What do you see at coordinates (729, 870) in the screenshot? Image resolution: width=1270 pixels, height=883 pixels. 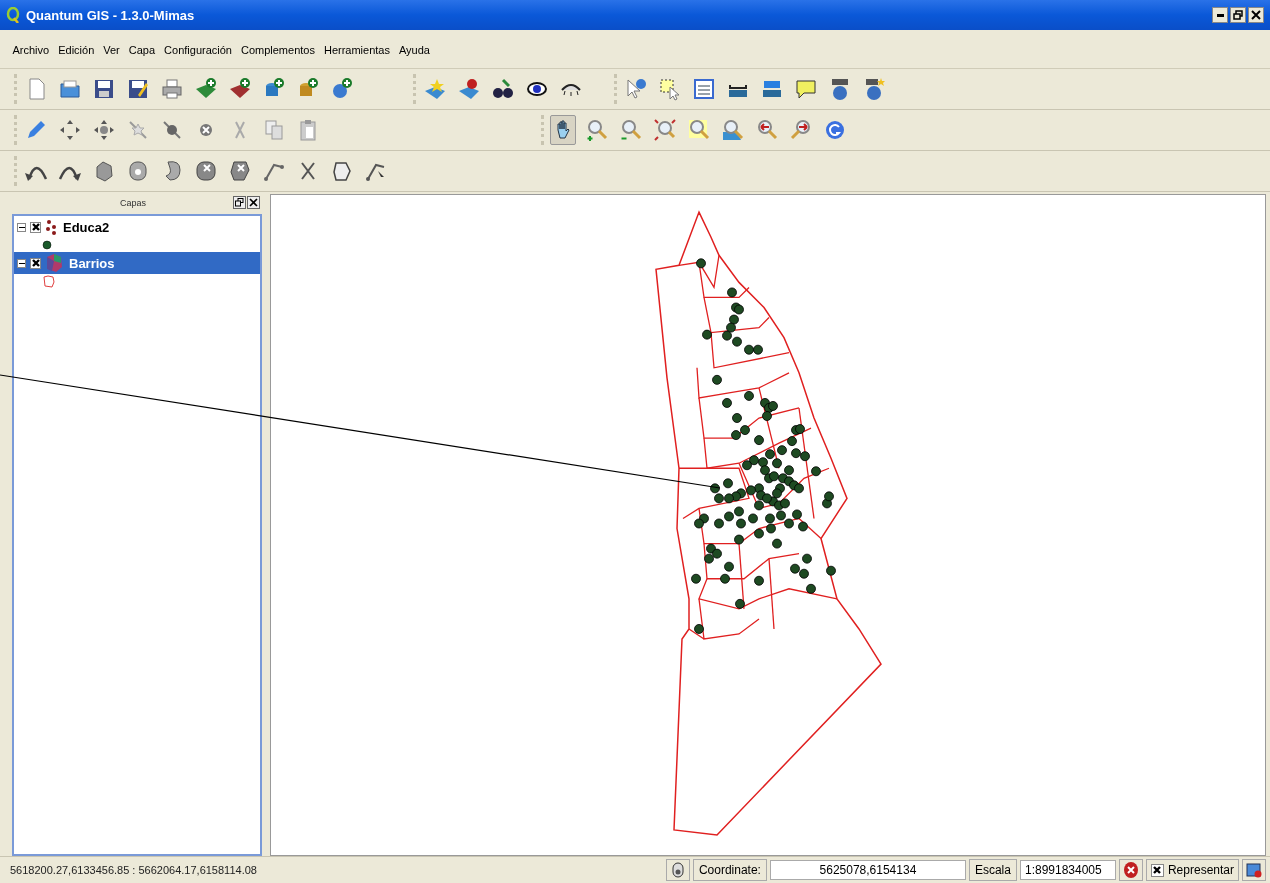 I see `coordinate-label: Coordinate:` at bounding box center [729, 870].